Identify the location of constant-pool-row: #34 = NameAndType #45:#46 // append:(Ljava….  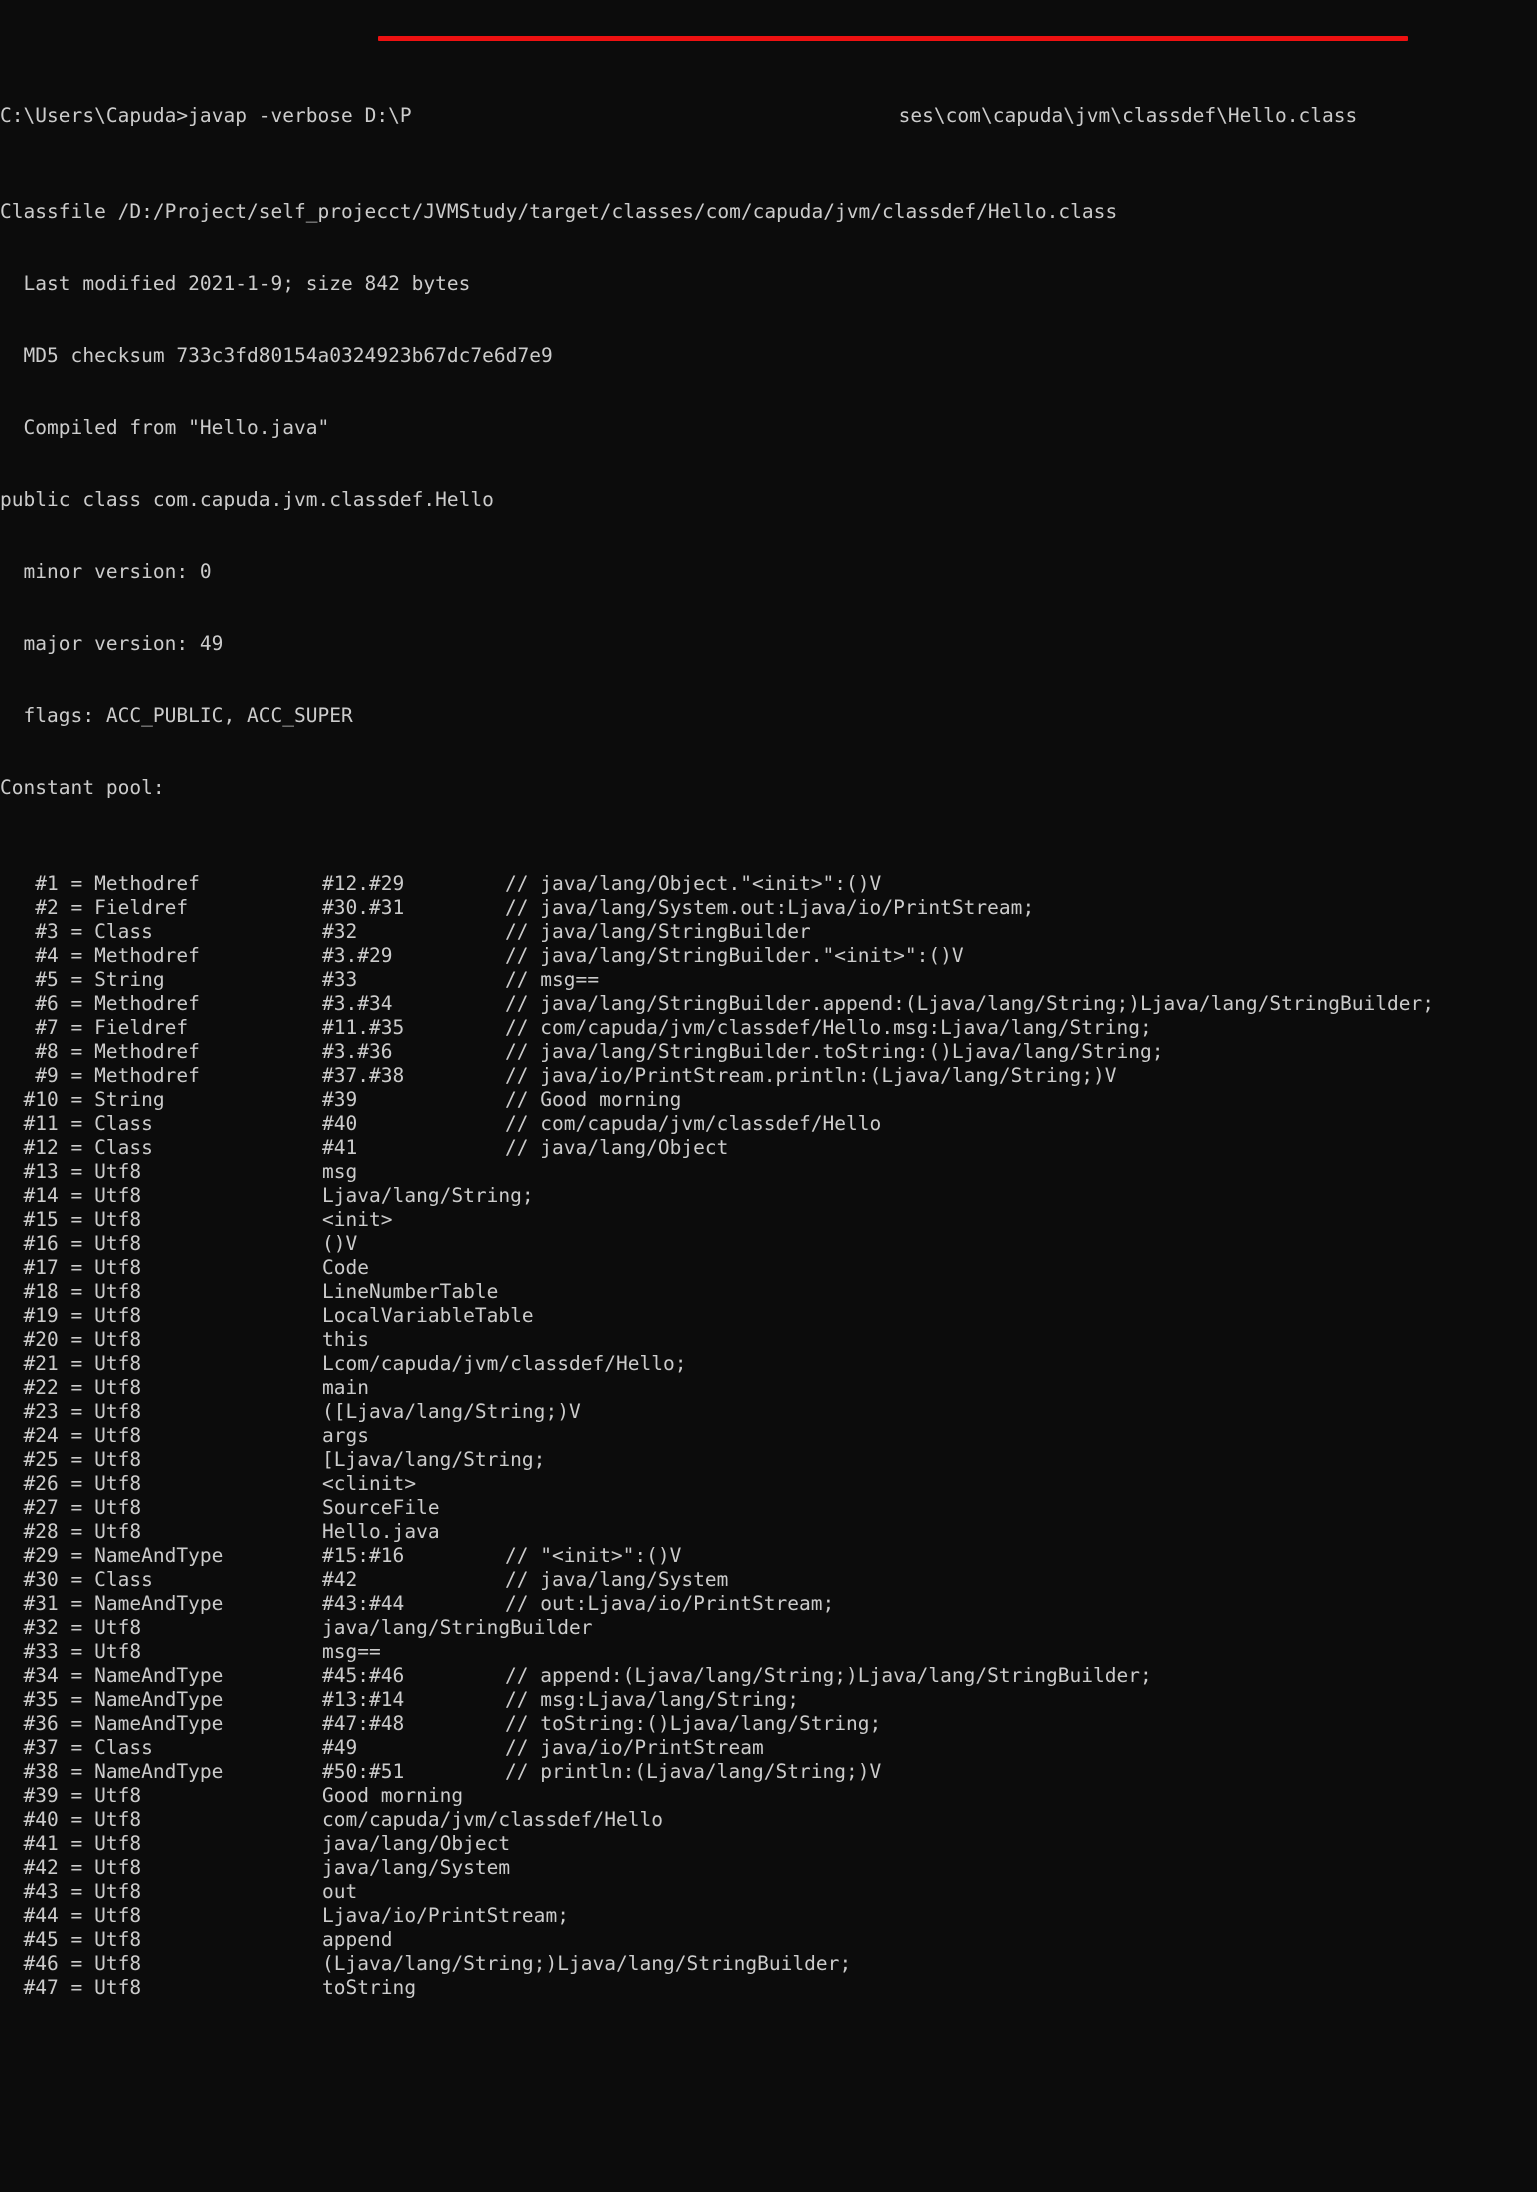
(768, 1676).